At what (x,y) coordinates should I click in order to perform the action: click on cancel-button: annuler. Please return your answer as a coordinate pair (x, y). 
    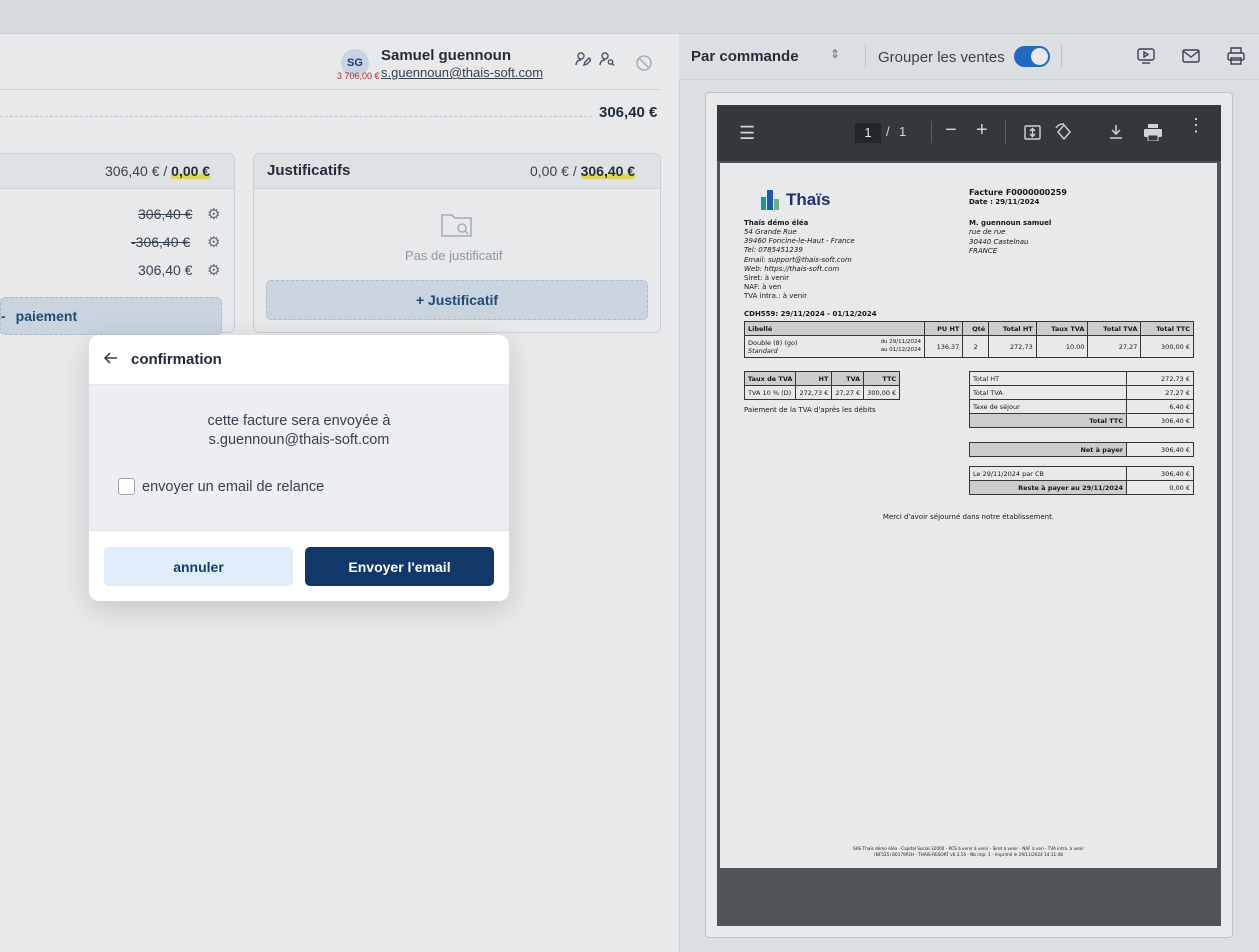
    Looking at the image, I should click on (198, 566).